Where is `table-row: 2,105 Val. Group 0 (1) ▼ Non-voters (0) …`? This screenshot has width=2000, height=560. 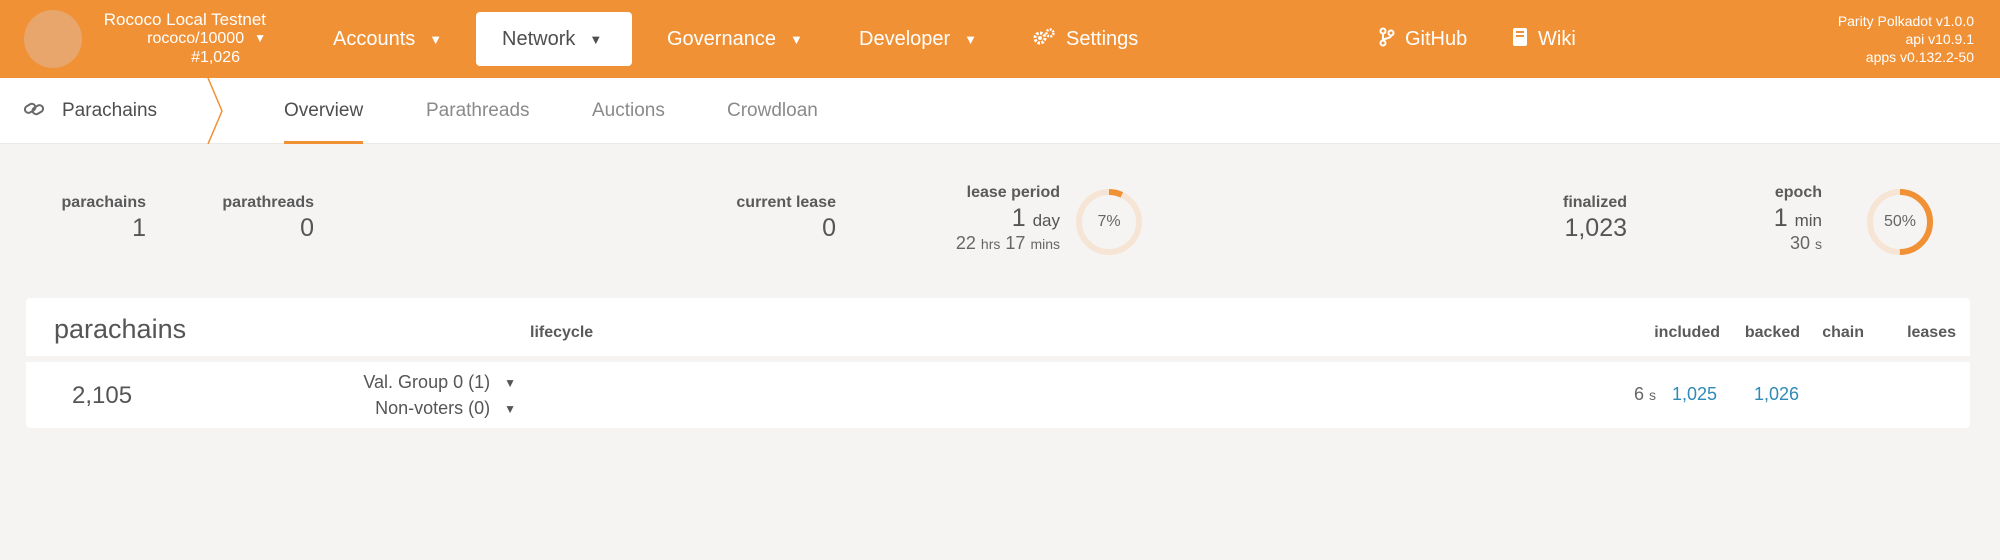
table-row: 2,105 Val. Group 0 (1) ▼ Non-voters (0) … is located at coordinates (998, 395).